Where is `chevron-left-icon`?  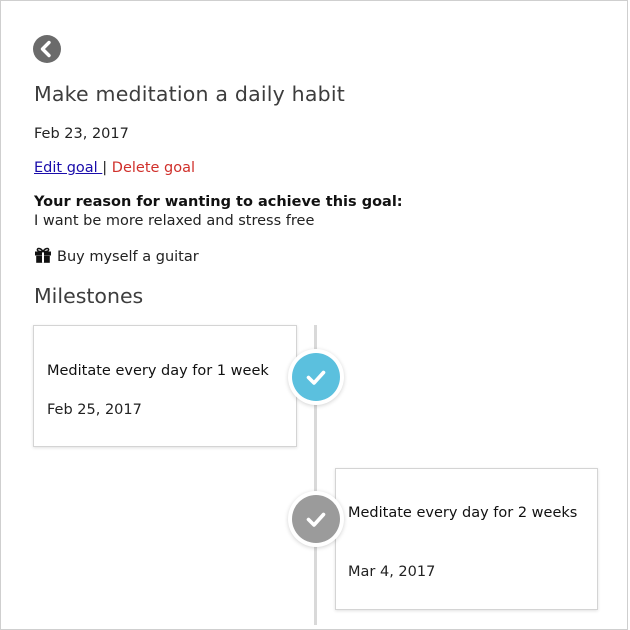
chevron-left-icon is located at coordinates (45, 49).